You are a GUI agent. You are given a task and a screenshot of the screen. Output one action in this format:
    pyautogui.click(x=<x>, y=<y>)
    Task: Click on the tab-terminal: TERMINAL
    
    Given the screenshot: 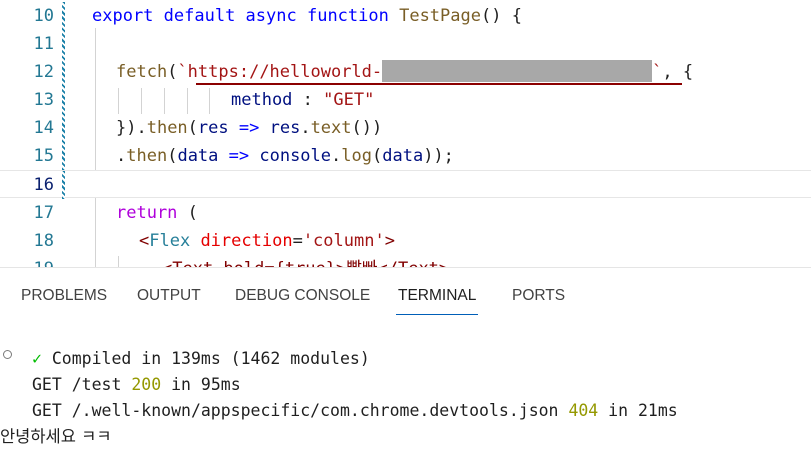 What is the action you would take?
    pyautogui.click(x=437, y=291)
    